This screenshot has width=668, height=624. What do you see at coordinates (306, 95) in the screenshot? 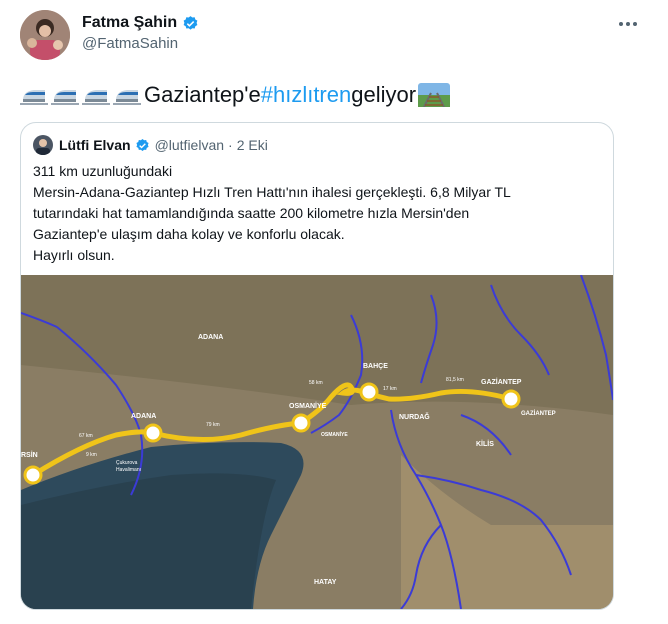
I see `hashtag-link: #hızlıtren` at bounding box center [306, 95].